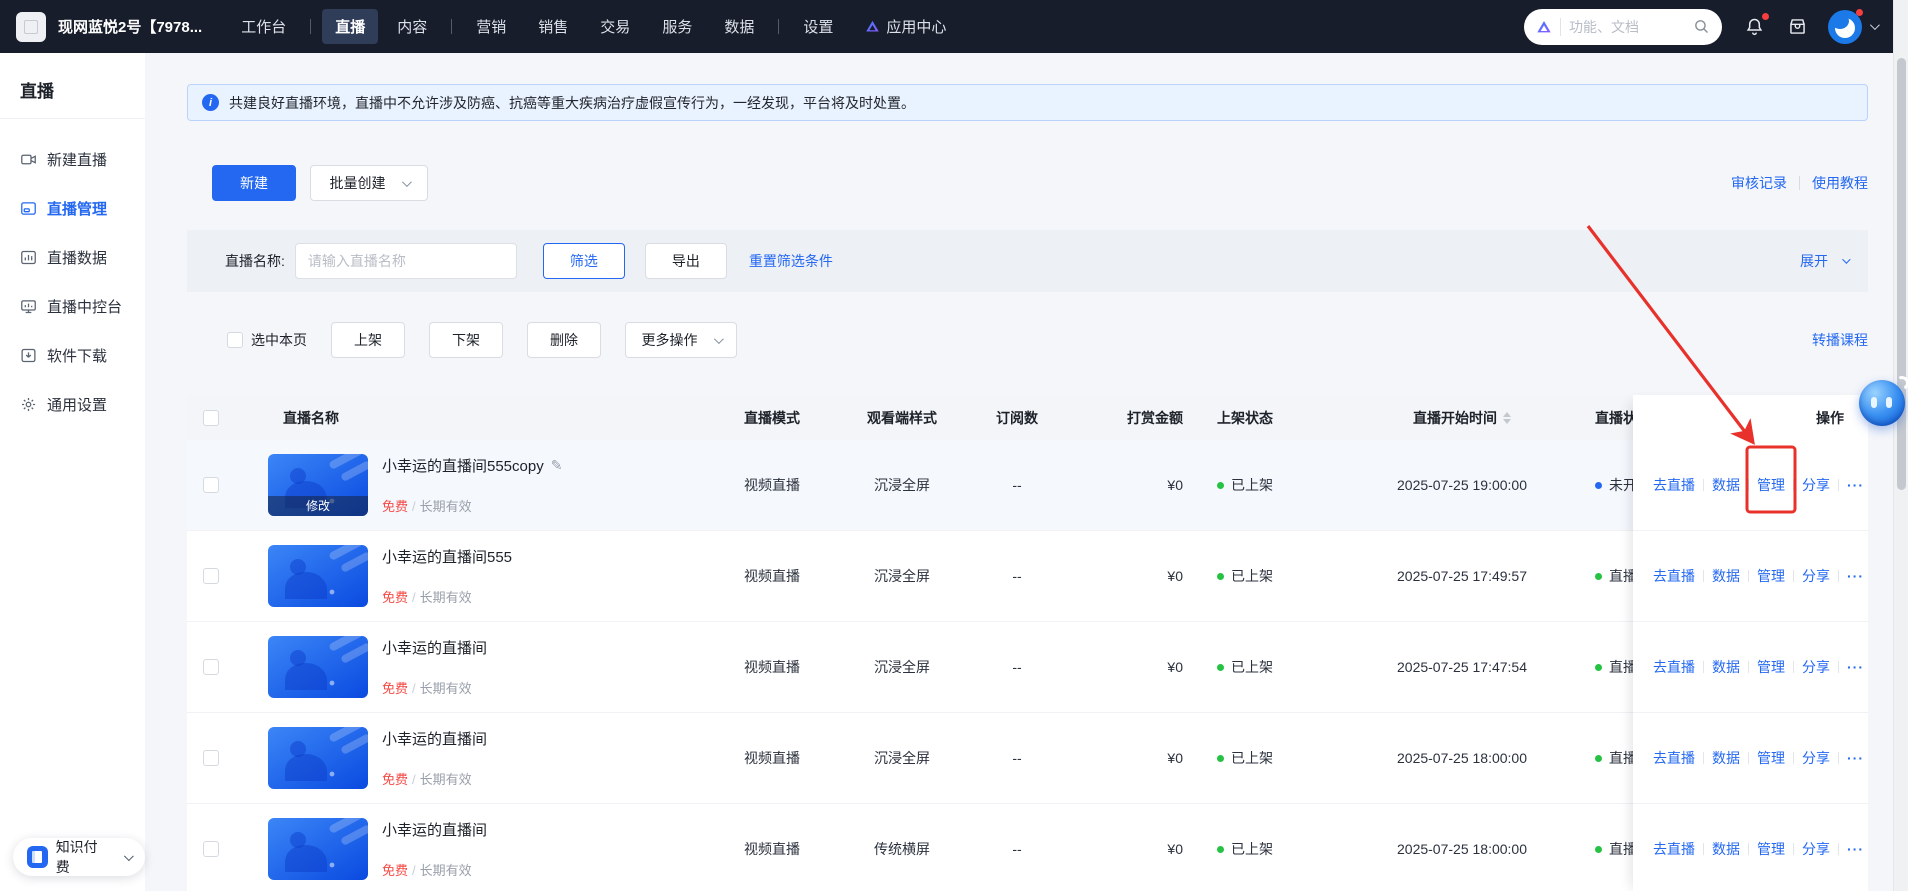  I want to click on topnav-item-1: 直播, so click(350, 26).